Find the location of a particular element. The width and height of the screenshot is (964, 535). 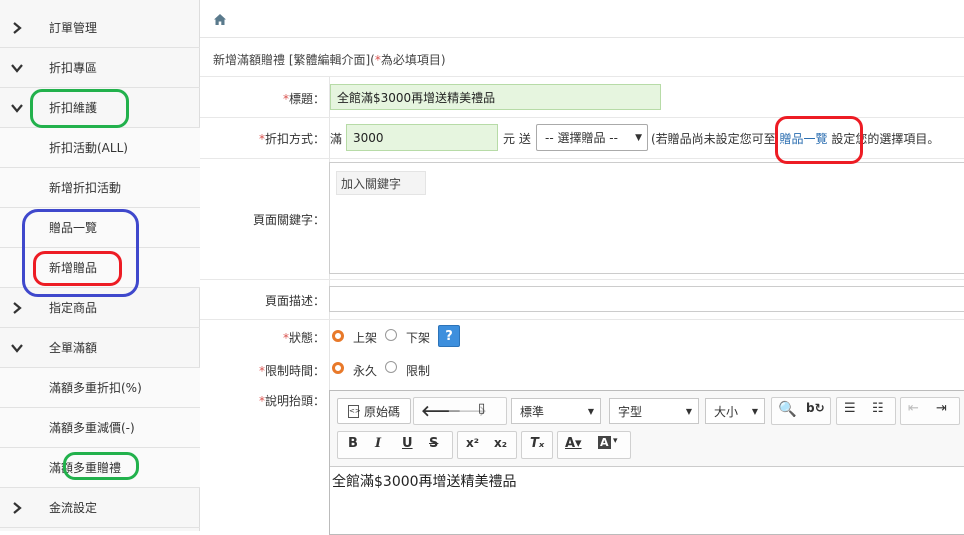

full-prefix: 滿 is located at coordinates (336, 139).